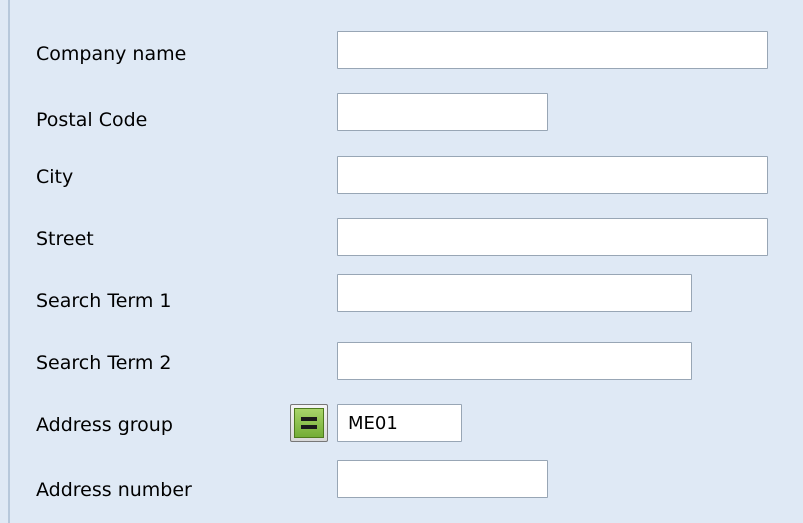 This screenshot has height=523, width=803. I want to click on search-term-2-label: Search Term 2, so click(104, 363).